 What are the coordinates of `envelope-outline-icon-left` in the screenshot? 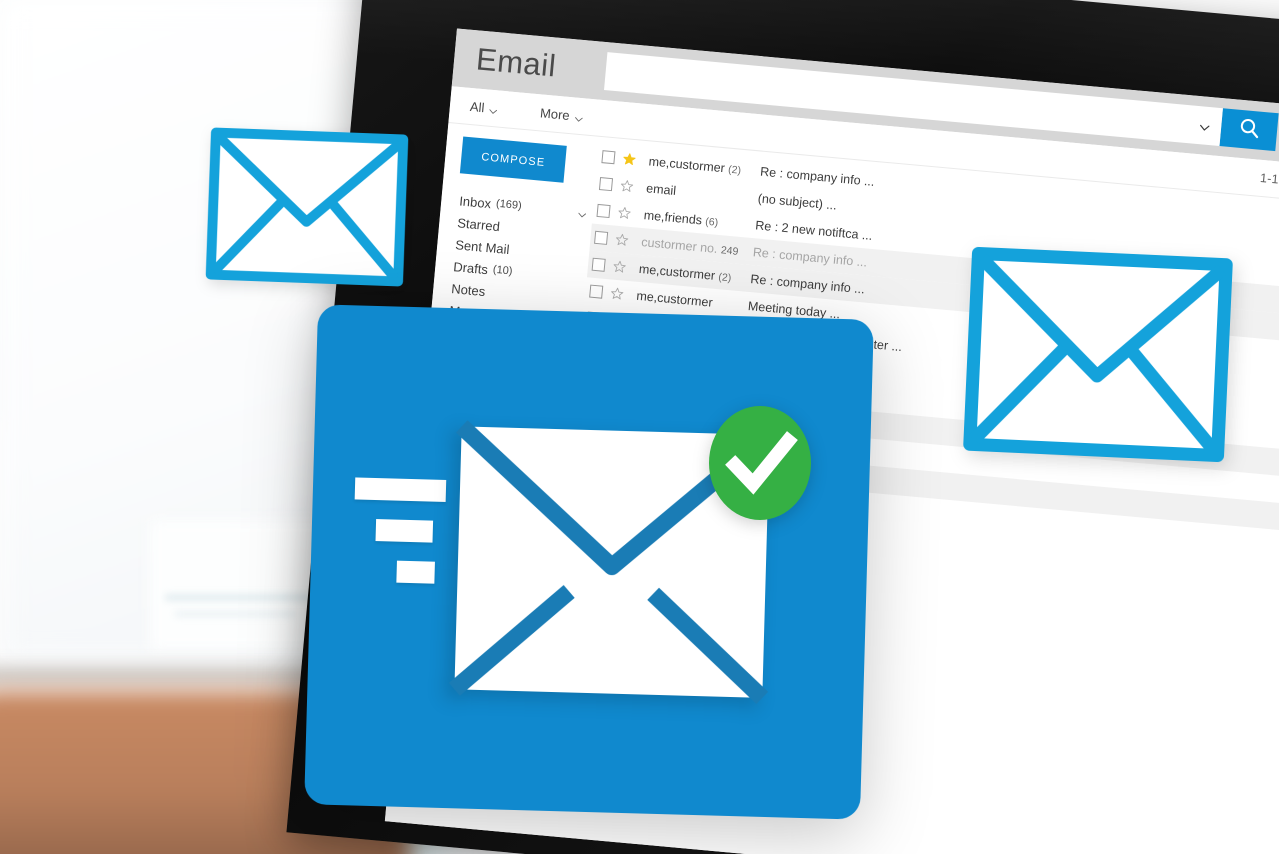 It's located at (307, 207).